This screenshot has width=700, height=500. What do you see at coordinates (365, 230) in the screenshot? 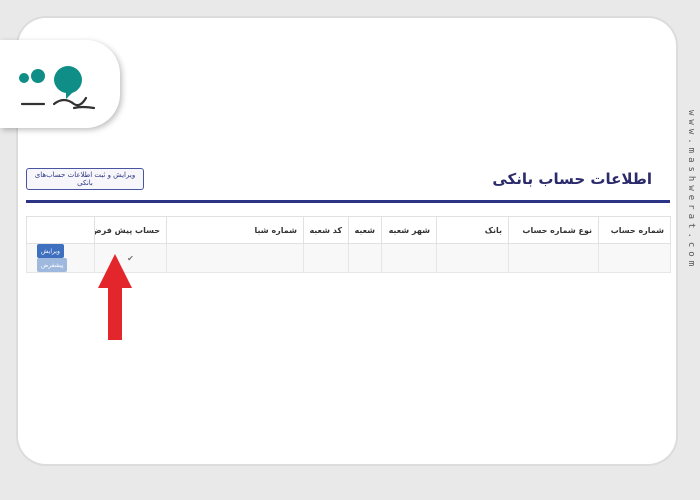
I see `header-branch: شعبه` at bounding box center [365, 230].